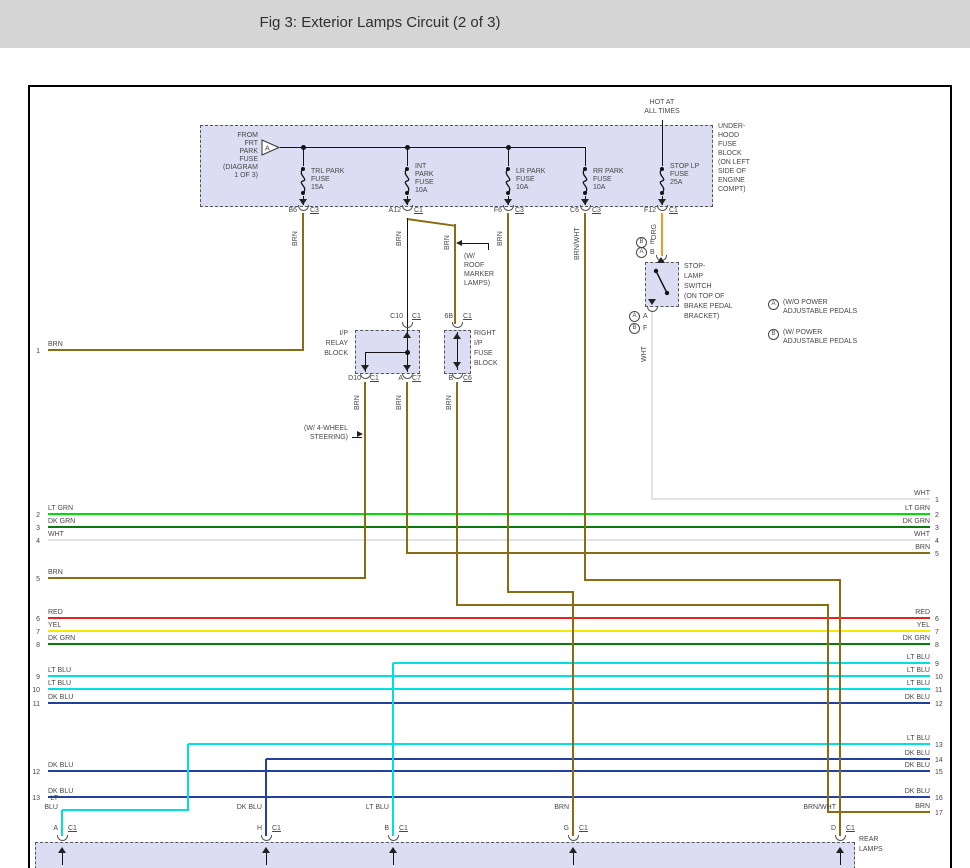 The image size is (970, 868). I want to click on right-row-wire-label: RED, so click(922, 612).